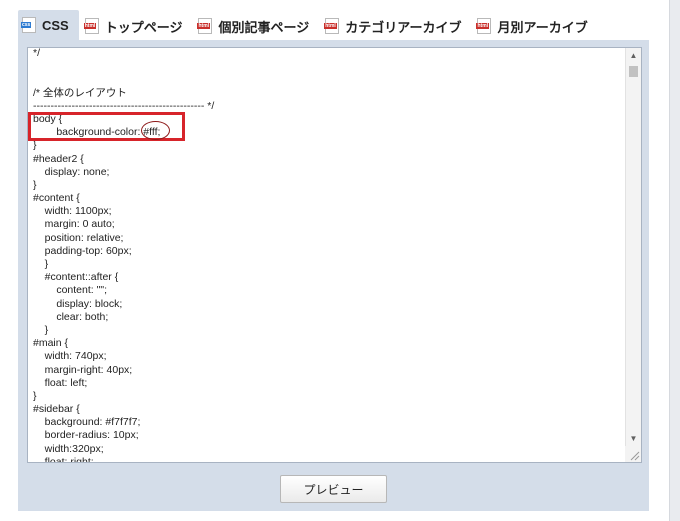  I want to click on tab-label: トップページ, so click(143, 27).